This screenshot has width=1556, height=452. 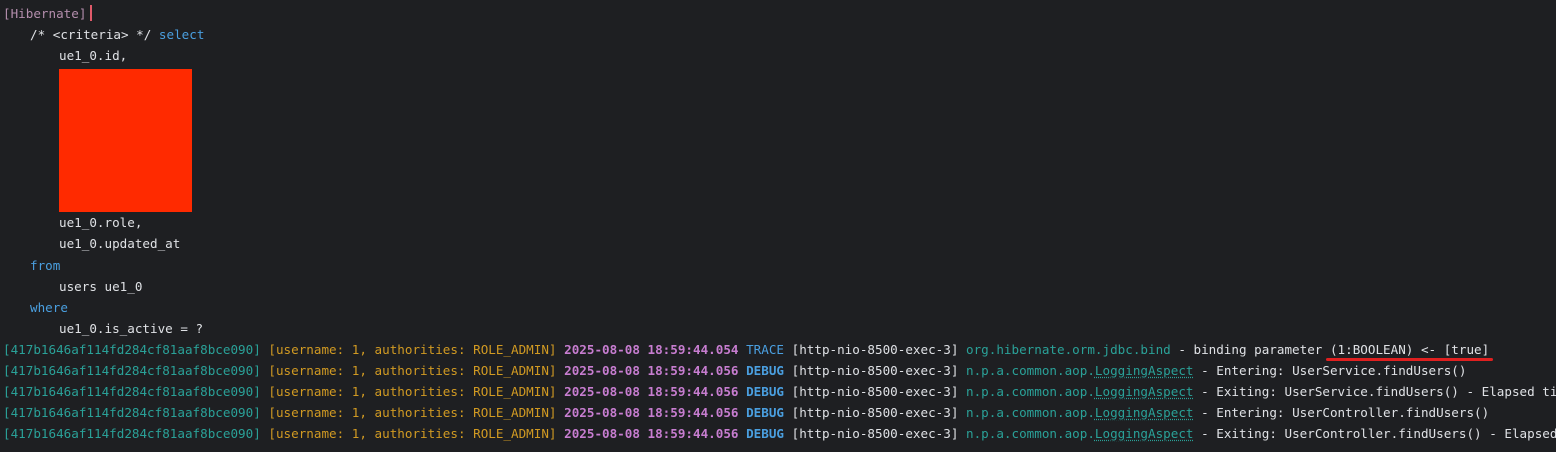 What do you see at coordinates (131, 328) in the screenshot?
I see `sql-condition: ue1_0.is_active = ?` at bounding box center [131, 328].